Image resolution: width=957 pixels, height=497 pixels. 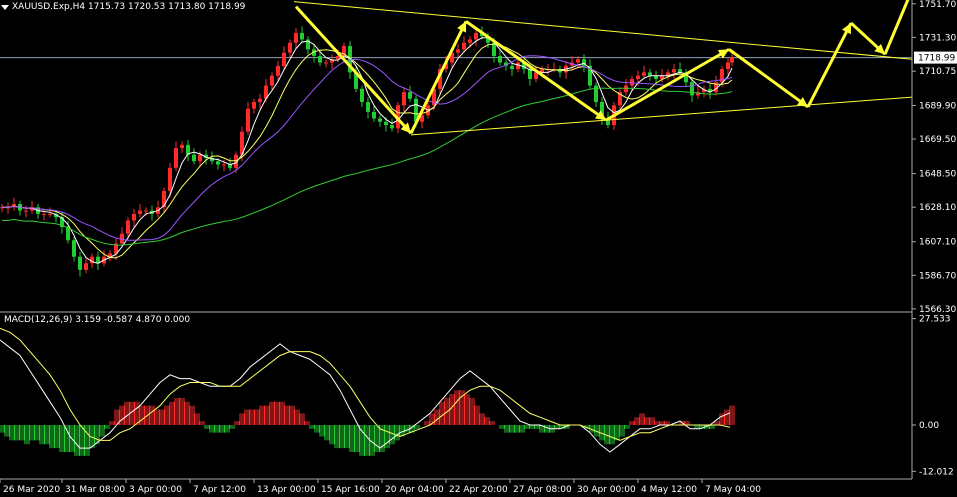 I want to click on price-tick-label: 1586.70, so click(x=937, y=276).